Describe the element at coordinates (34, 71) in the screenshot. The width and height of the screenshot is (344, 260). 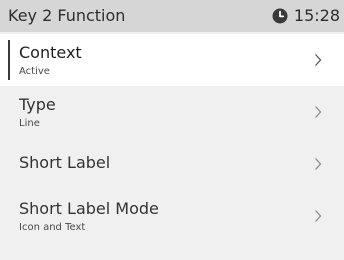
I see `menu-item-value: Active` at that location.